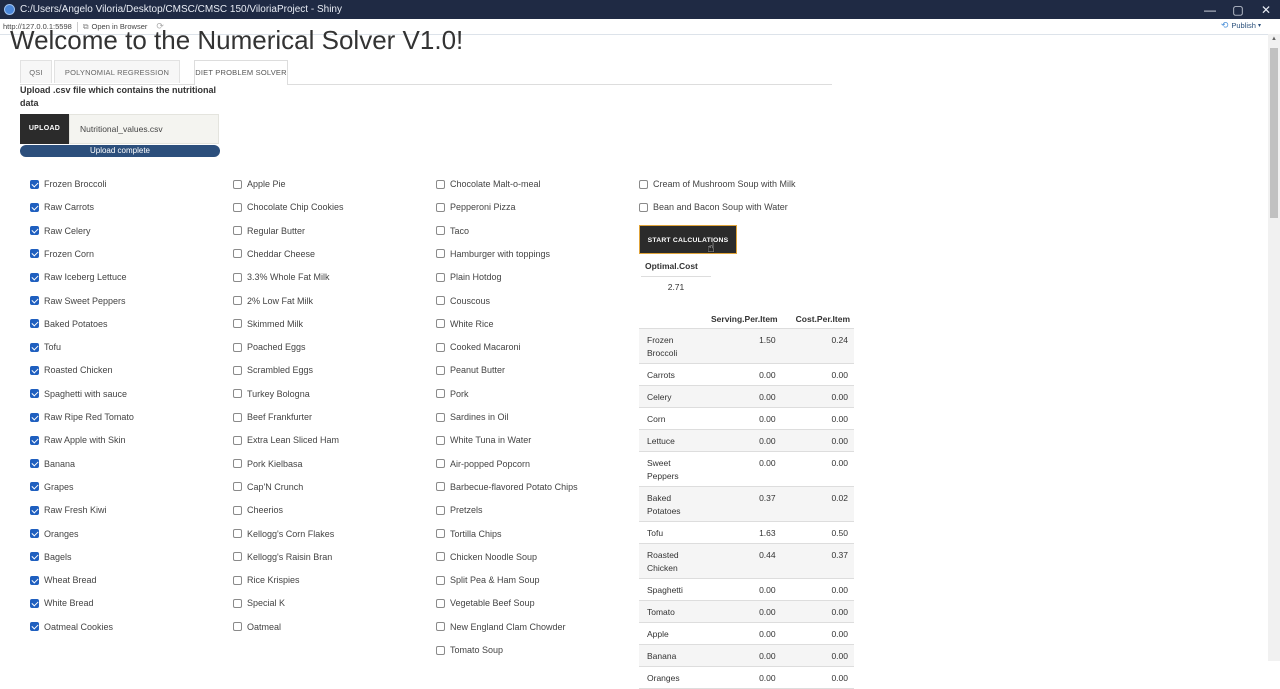 The image size is (1280, 689). What do you see at coordinates (71, 370) in the screenshot?
I see `food-checkbox-item: Roasted Chicken` at bounding box center [71, 370].